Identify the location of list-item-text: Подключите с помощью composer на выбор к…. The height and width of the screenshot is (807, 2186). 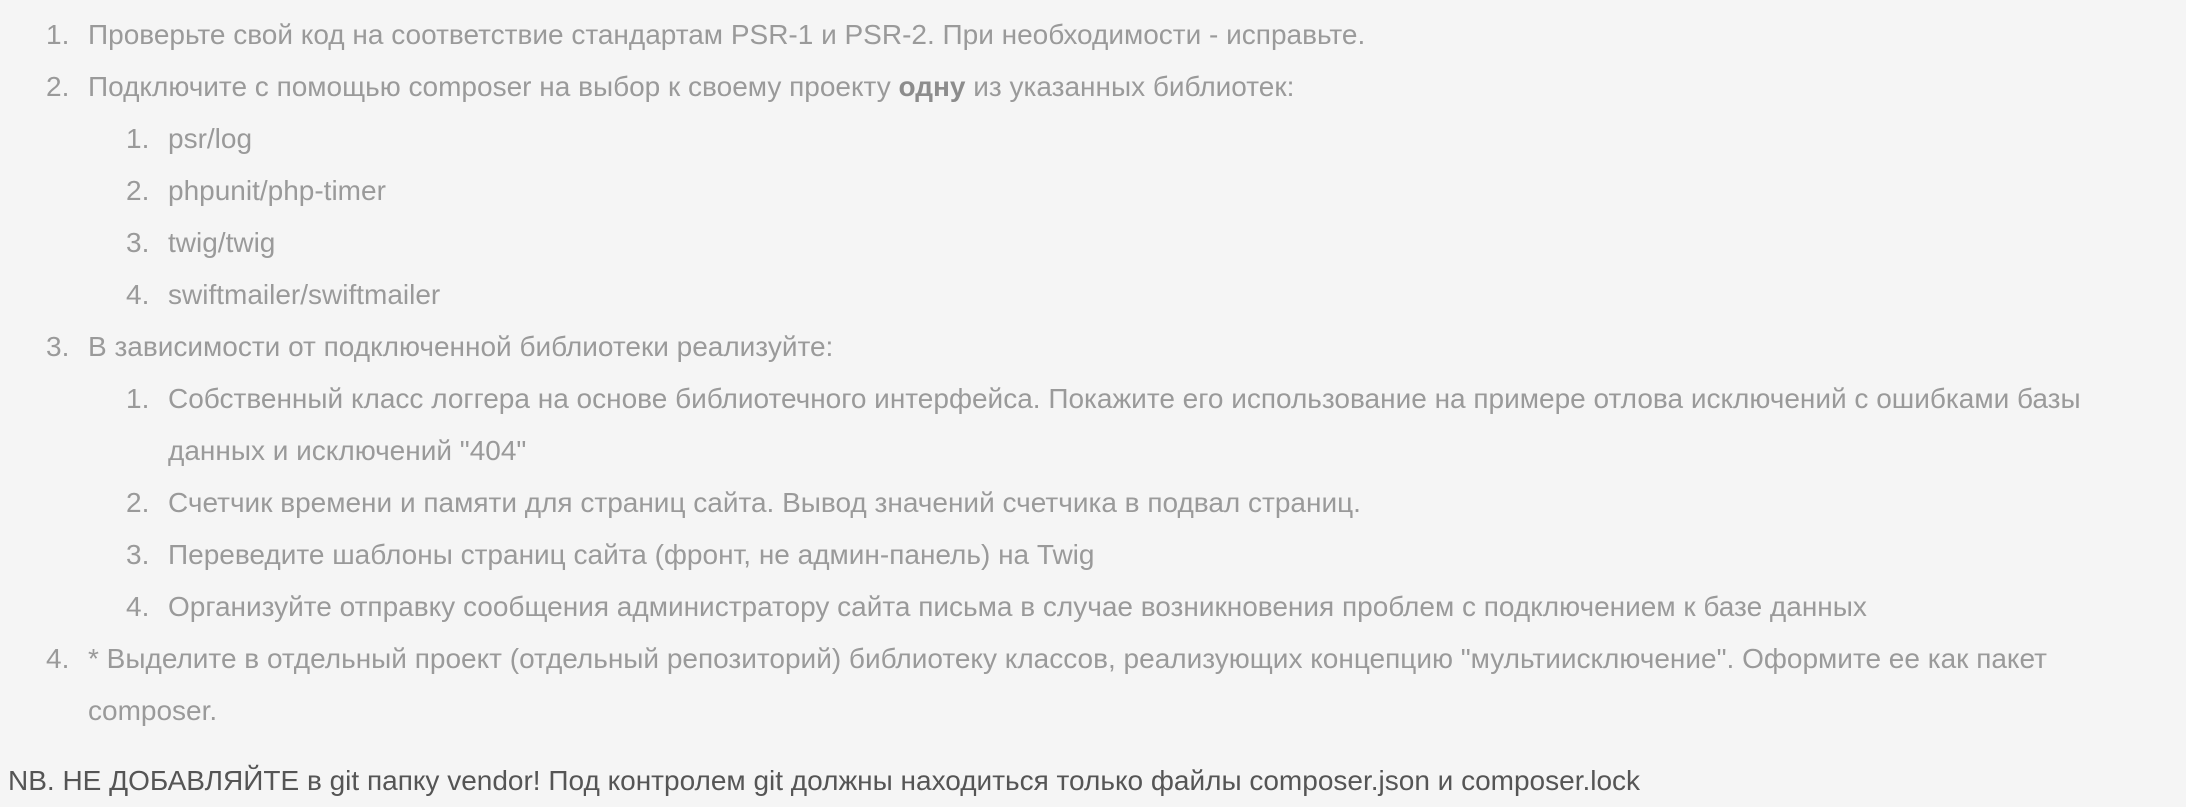
(691, 86).